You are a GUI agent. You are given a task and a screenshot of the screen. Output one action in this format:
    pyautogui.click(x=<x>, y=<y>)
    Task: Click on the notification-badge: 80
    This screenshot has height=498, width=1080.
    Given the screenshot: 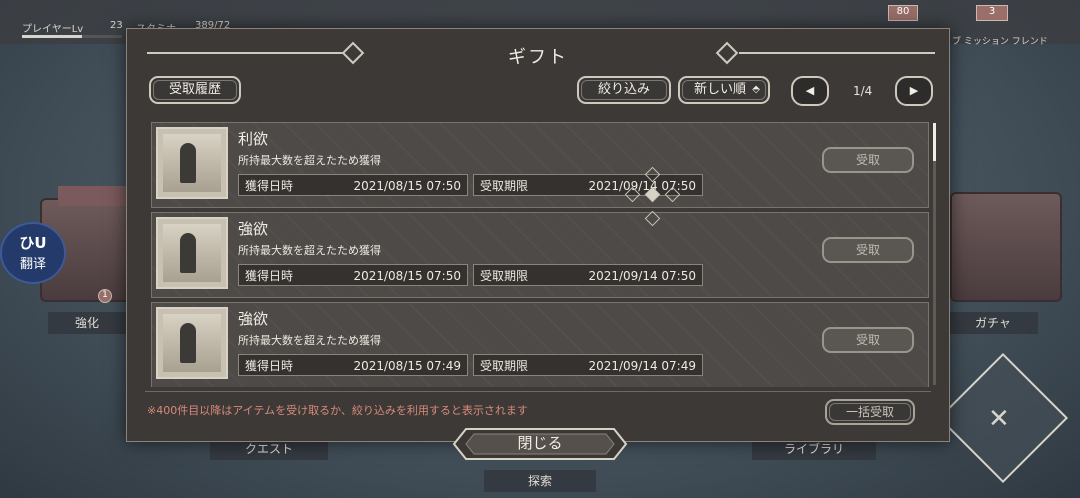 What is the action you would take?
    pyautogui.click(x=903, y=13)
    